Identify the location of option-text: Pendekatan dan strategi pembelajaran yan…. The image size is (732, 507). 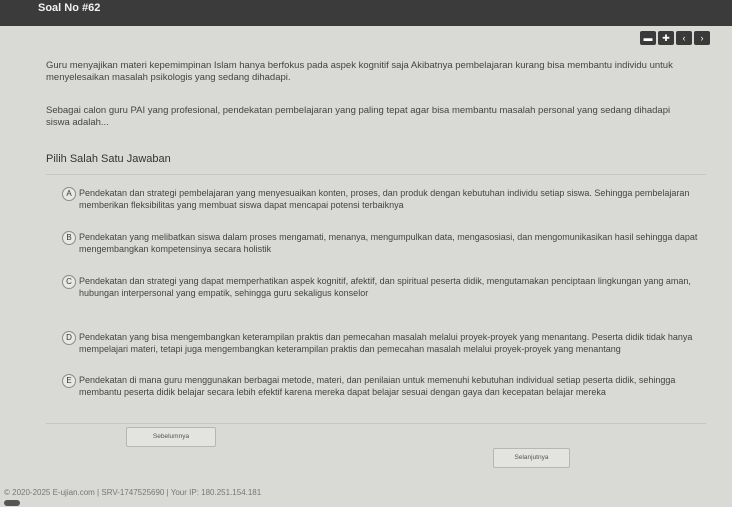
(384, 199).